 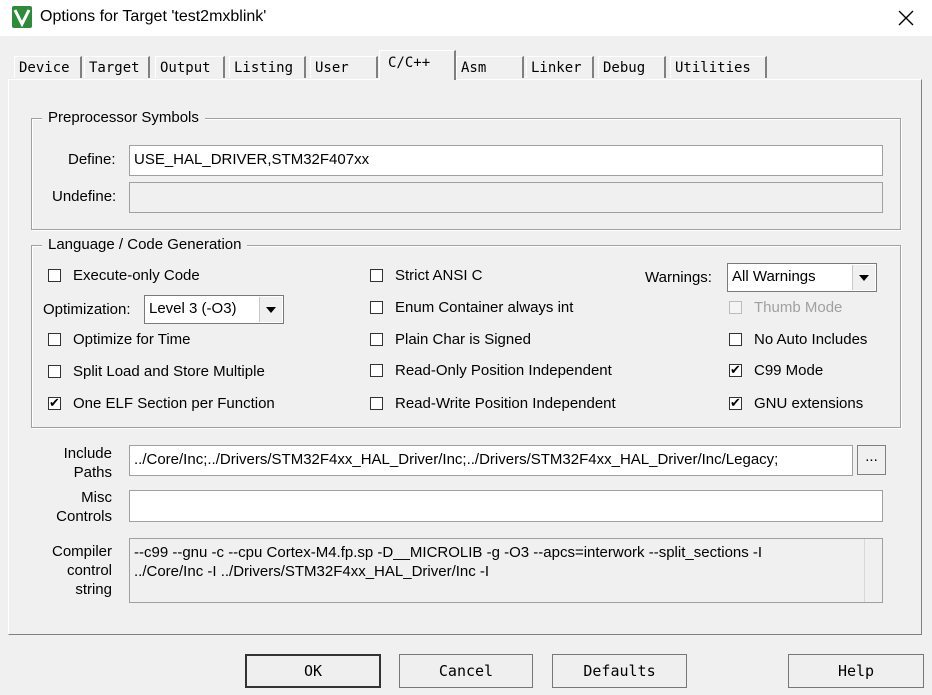 What do you see at coordinates (87, 309) in the screenshot?
I see `optimization-label: Optimization:` at bounding box center [87, 309].